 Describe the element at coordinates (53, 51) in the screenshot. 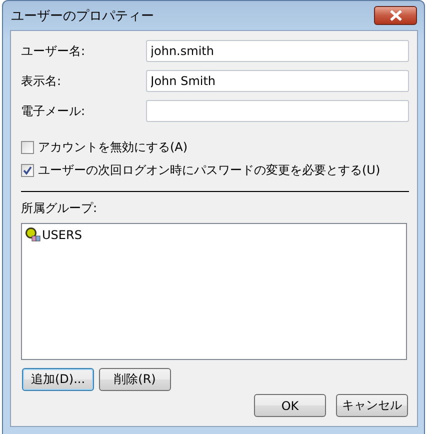

I see `field-label: ユーザー名:` at that location.